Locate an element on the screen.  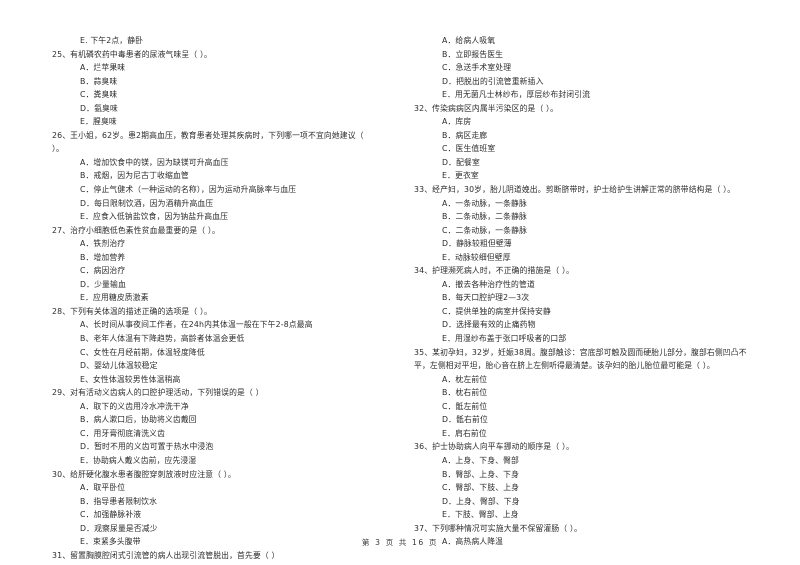
option-item: B．指导患者限制饮水 is located at coordinates (119, 501).